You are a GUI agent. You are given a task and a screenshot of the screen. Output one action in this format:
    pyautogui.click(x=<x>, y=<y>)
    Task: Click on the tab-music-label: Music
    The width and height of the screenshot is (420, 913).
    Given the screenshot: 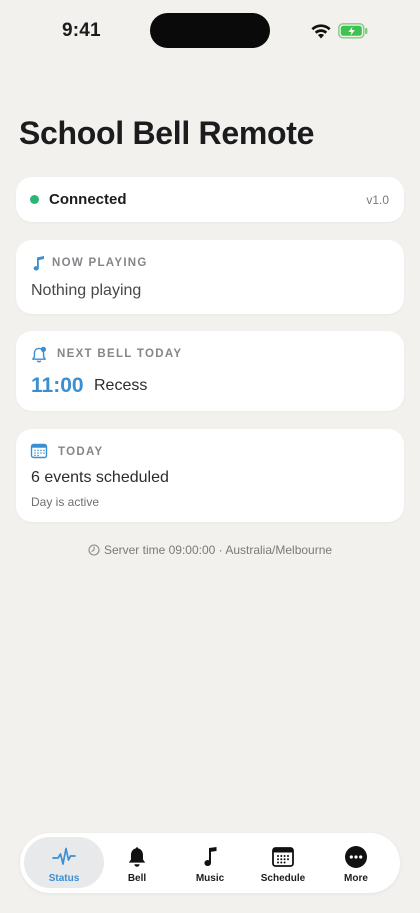 What is the action you would take?
    pyautogui.click(x=210, y=878)
    